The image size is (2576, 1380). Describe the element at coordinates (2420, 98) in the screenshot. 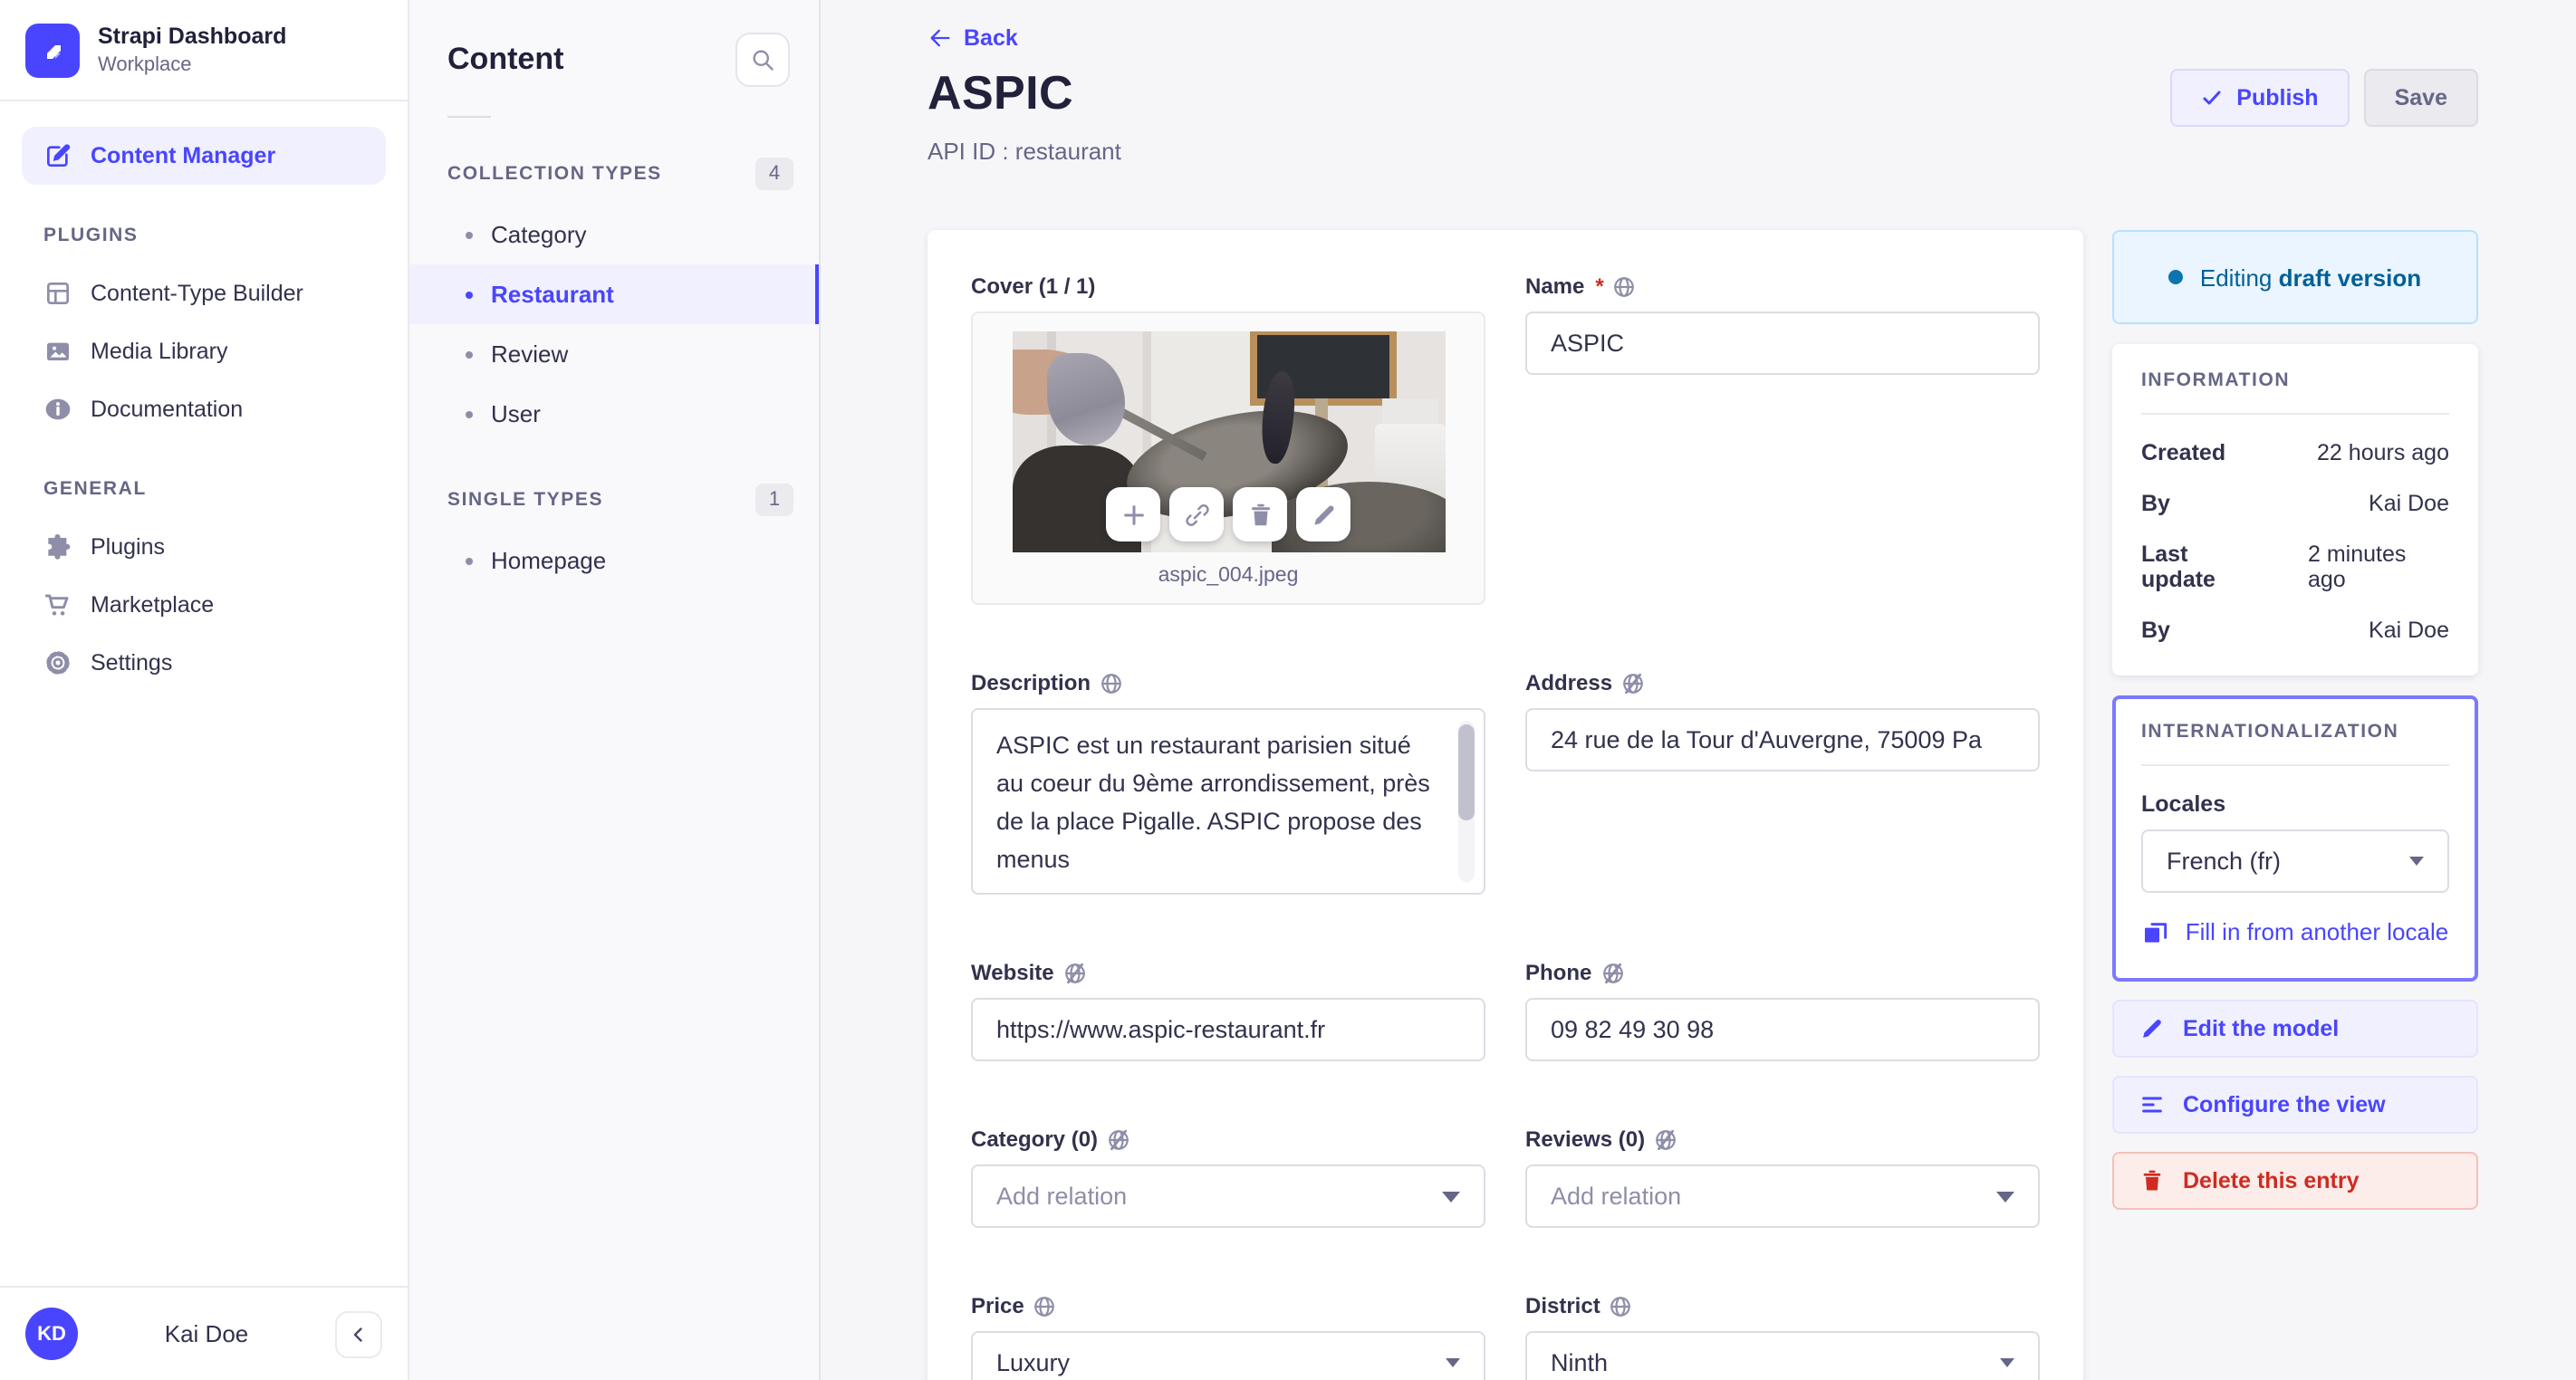

I see `save-button: Save` at that location.